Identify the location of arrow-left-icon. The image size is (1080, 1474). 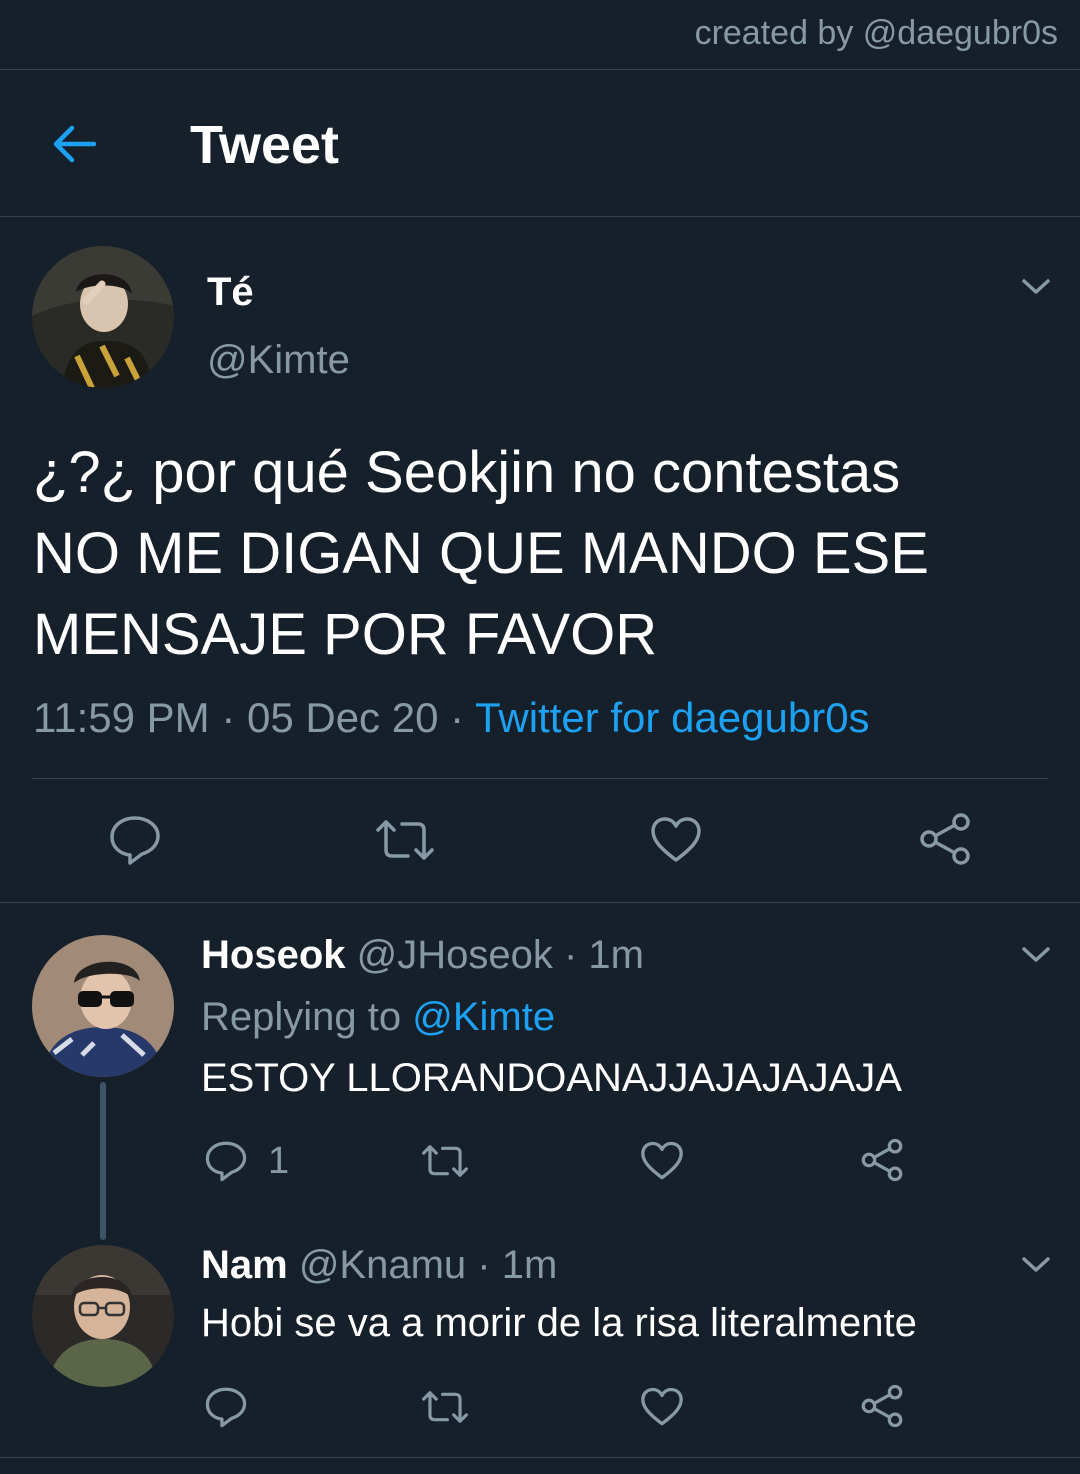
(74, 144).